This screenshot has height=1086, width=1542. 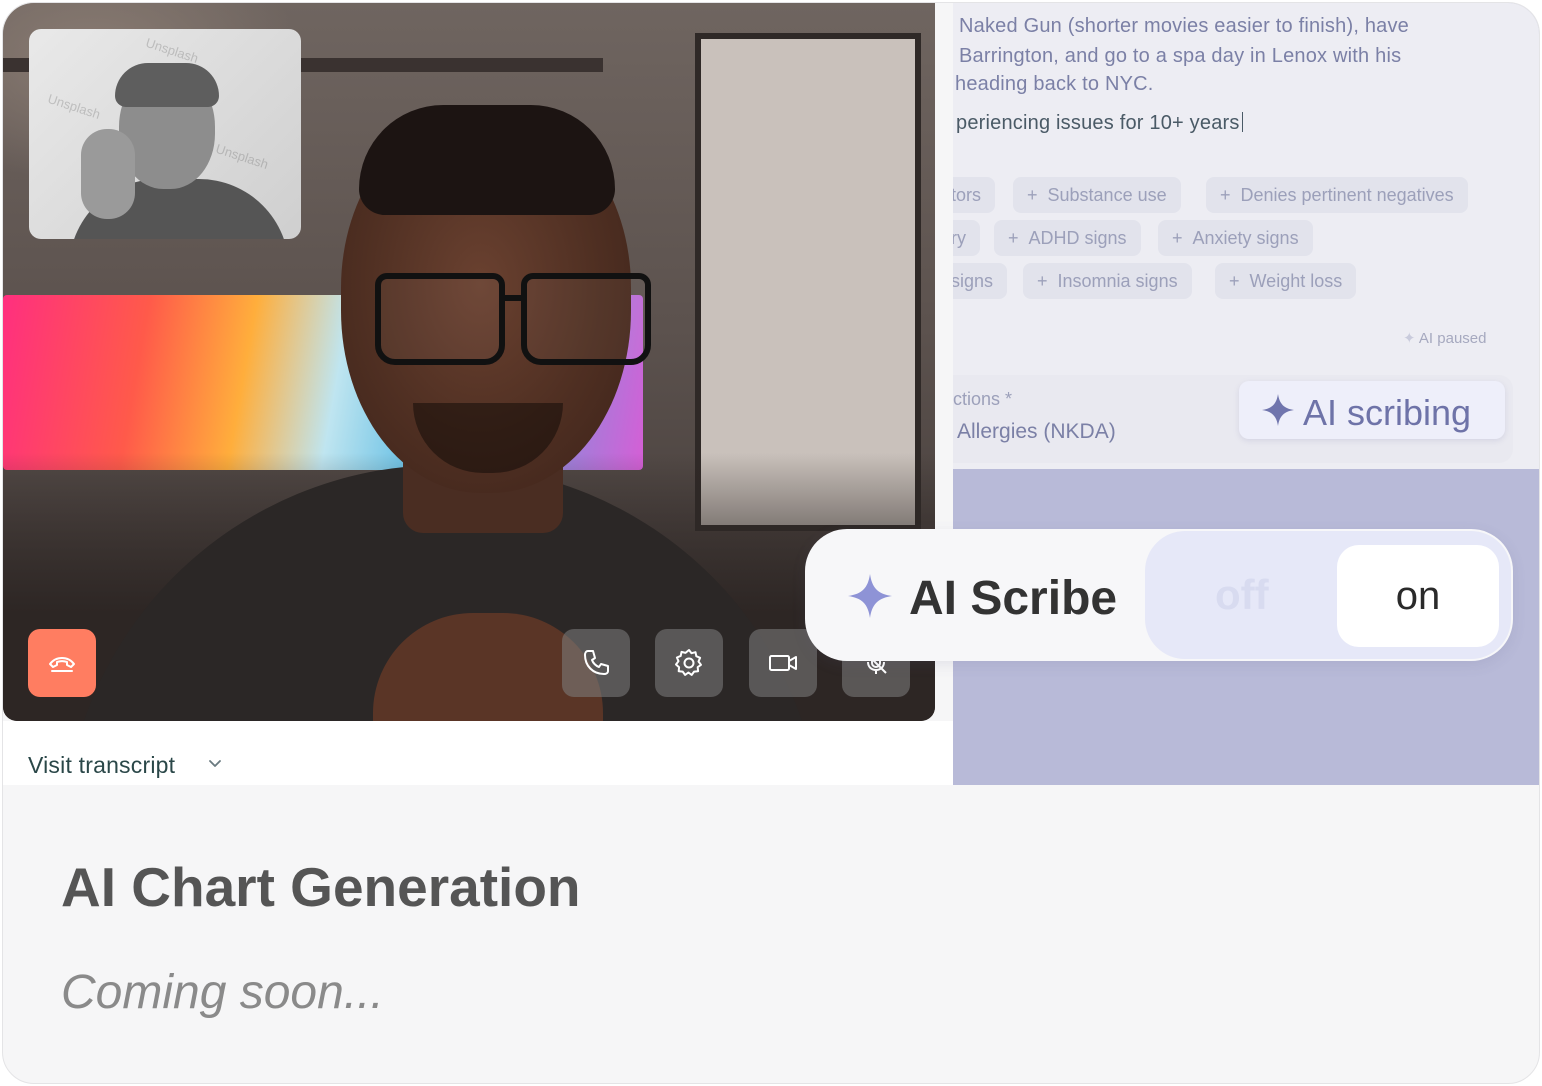 I want to click on phone-icon, so click(x=596, y=662).